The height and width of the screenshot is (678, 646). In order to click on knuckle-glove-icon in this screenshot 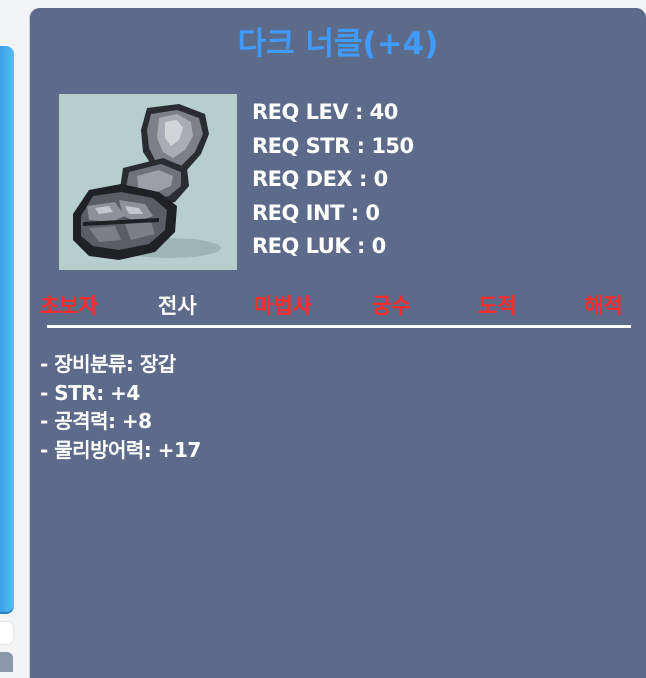, I will do `click(147, 182)`.